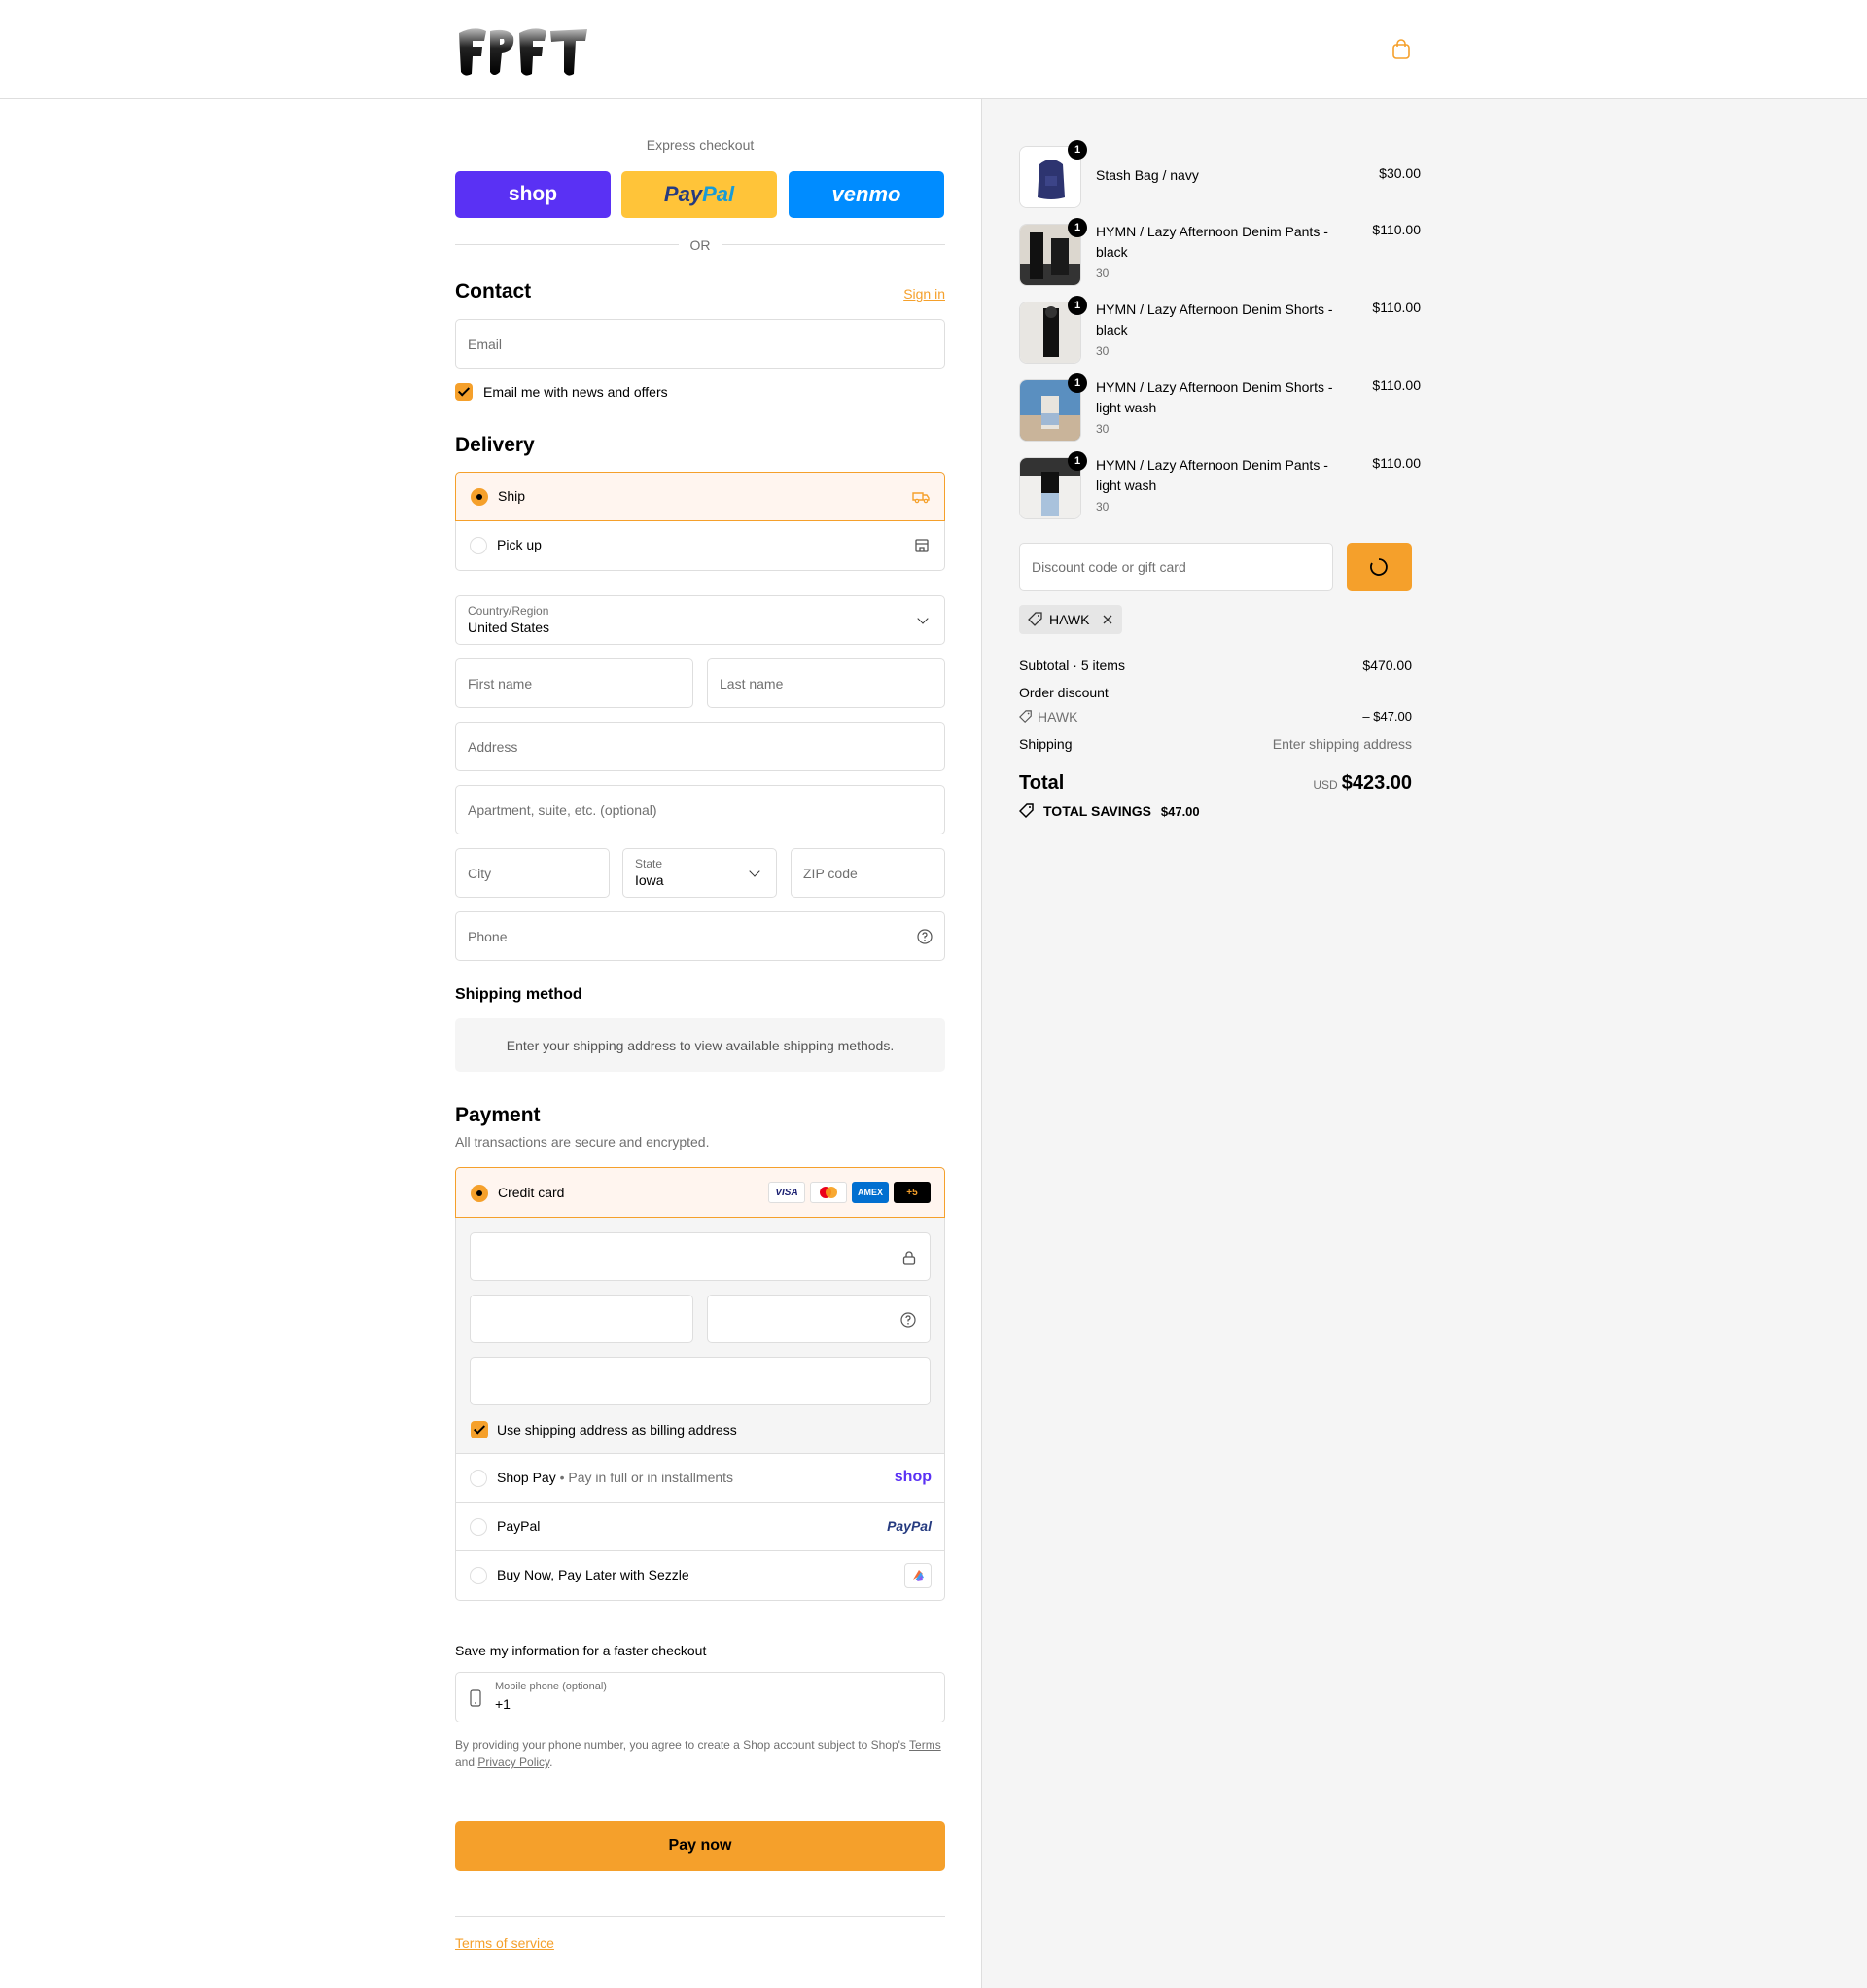 The height and width of the screenshot is (1988, 1867). I want to click on mobile-phone-value: +1, so click(503, 1704).